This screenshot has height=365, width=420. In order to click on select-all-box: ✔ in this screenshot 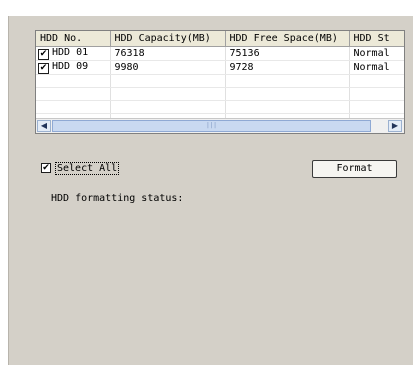, I will do `click(46, 168)`.